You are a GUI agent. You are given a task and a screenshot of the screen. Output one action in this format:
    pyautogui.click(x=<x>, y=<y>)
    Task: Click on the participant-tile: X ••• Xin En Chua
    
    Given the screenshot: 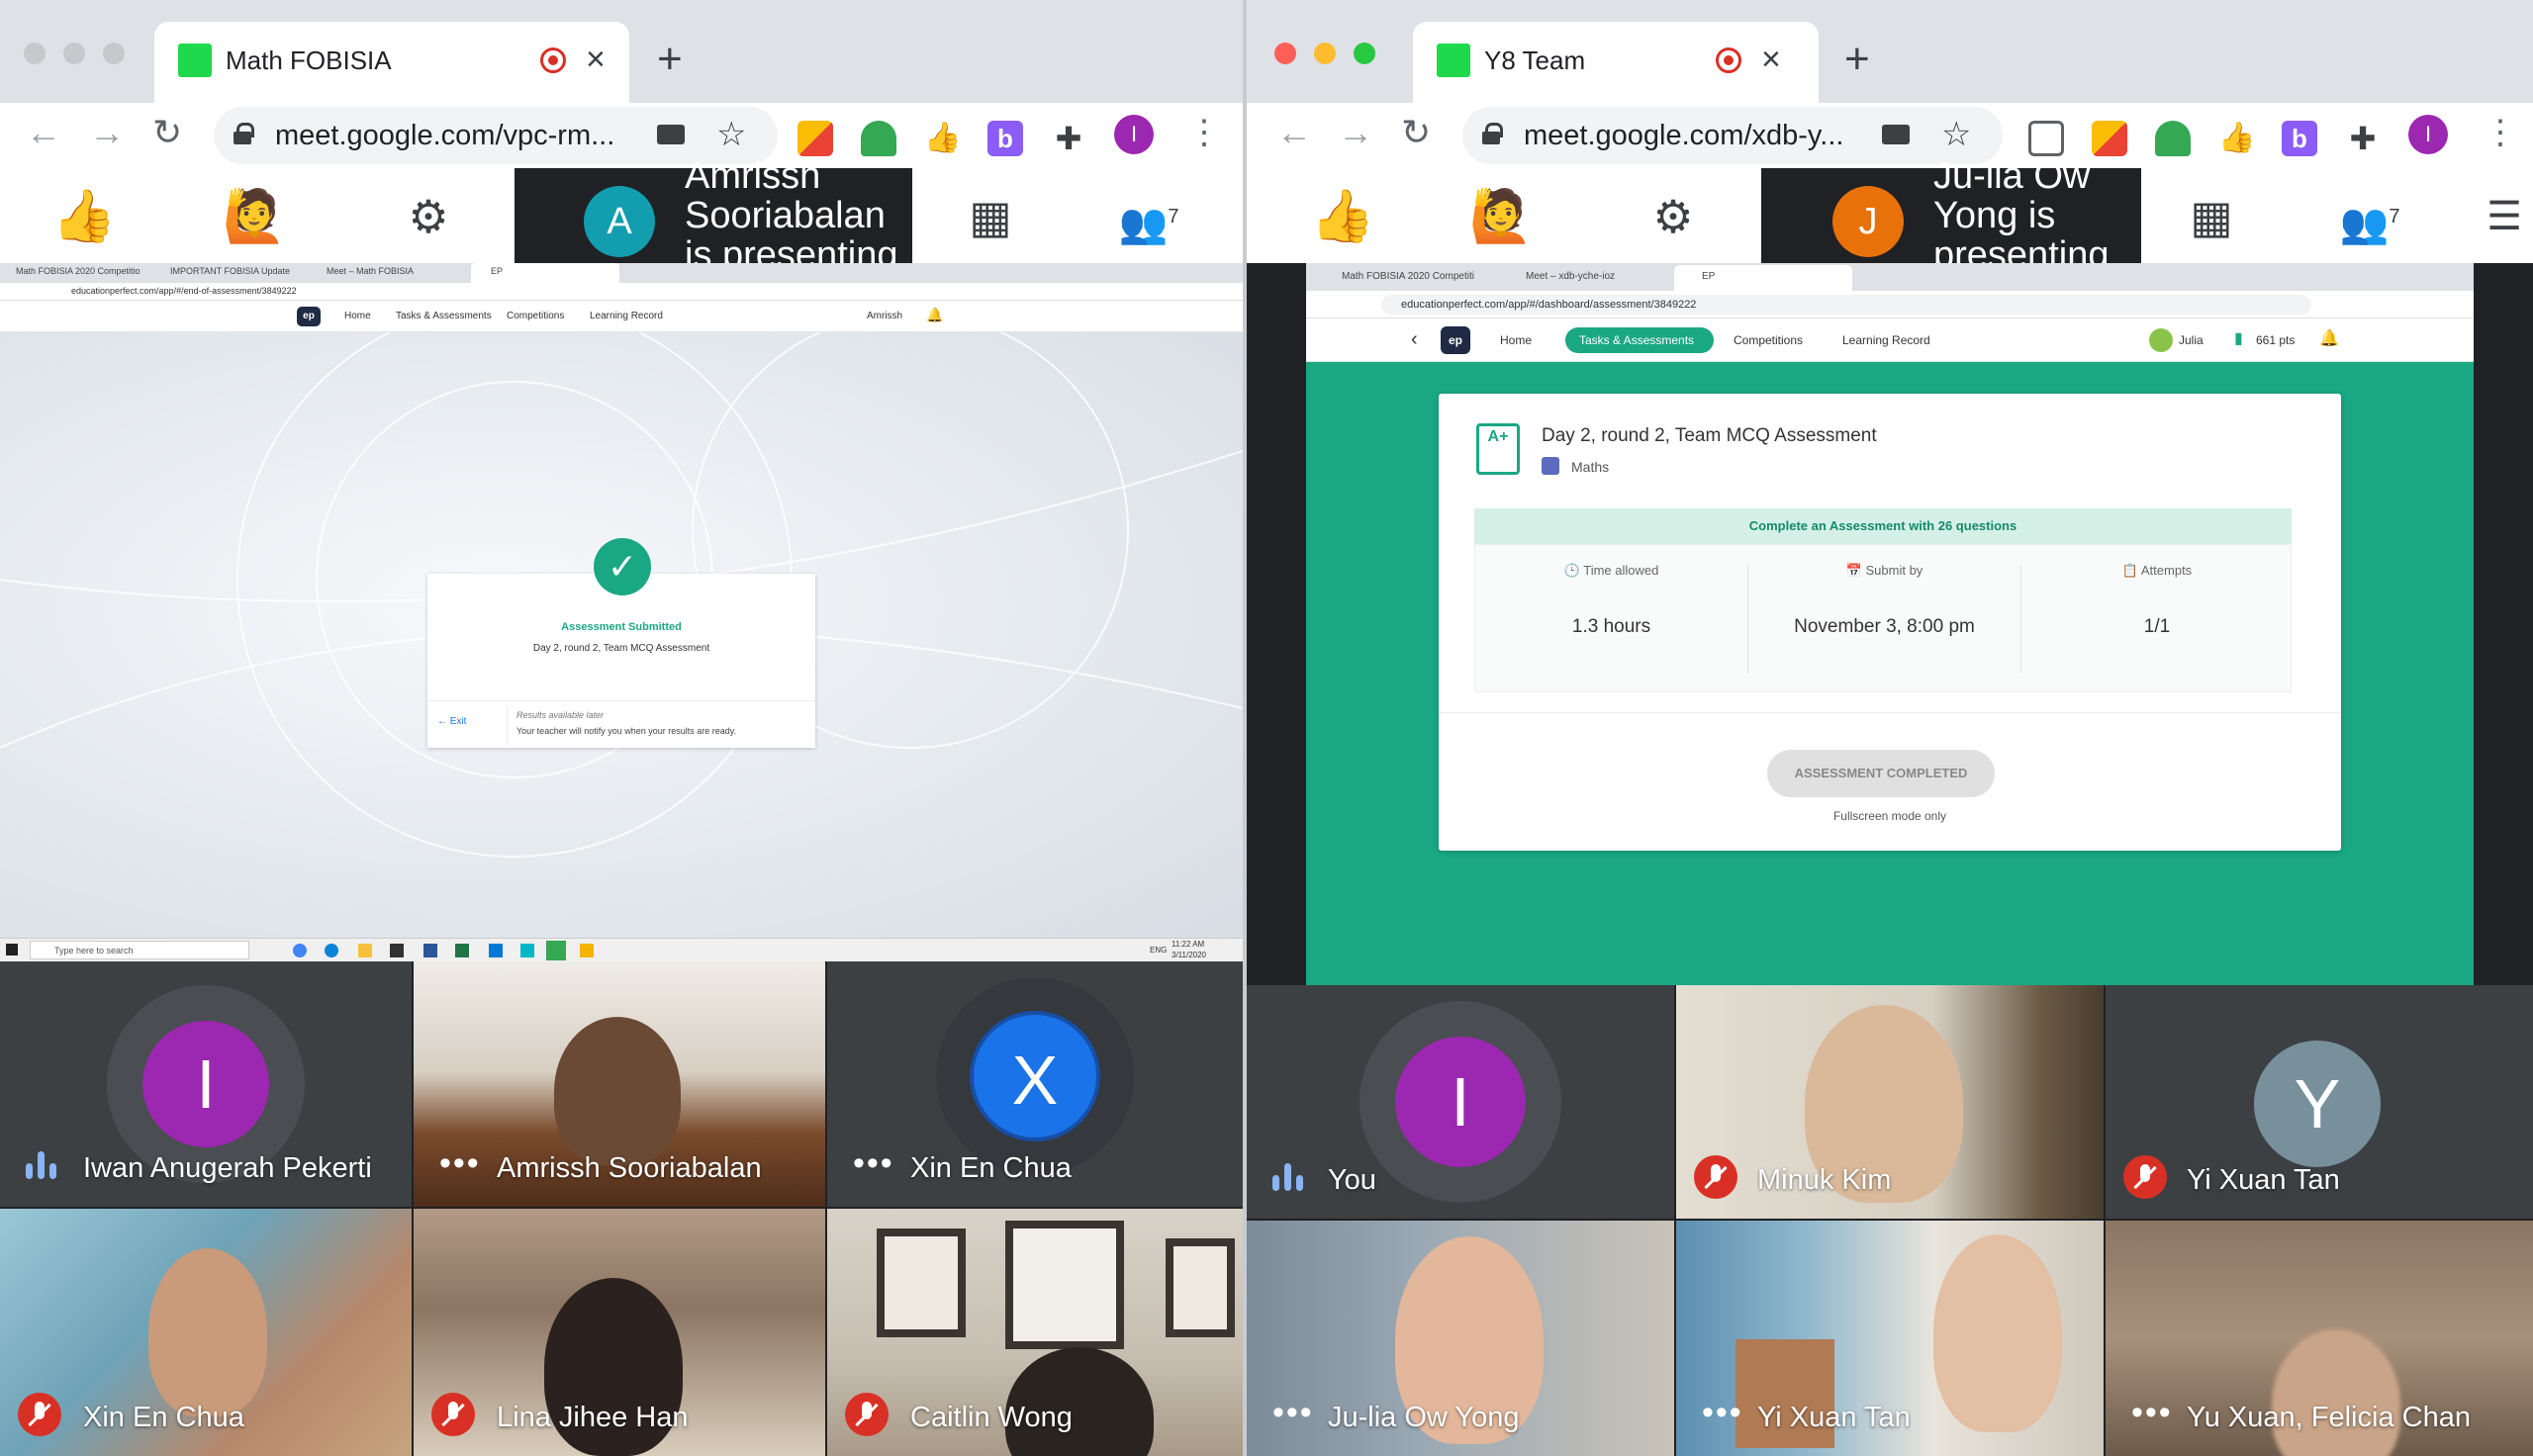 What is the action you would take?
    pyautogui.click(x=1035, y=1084)
    